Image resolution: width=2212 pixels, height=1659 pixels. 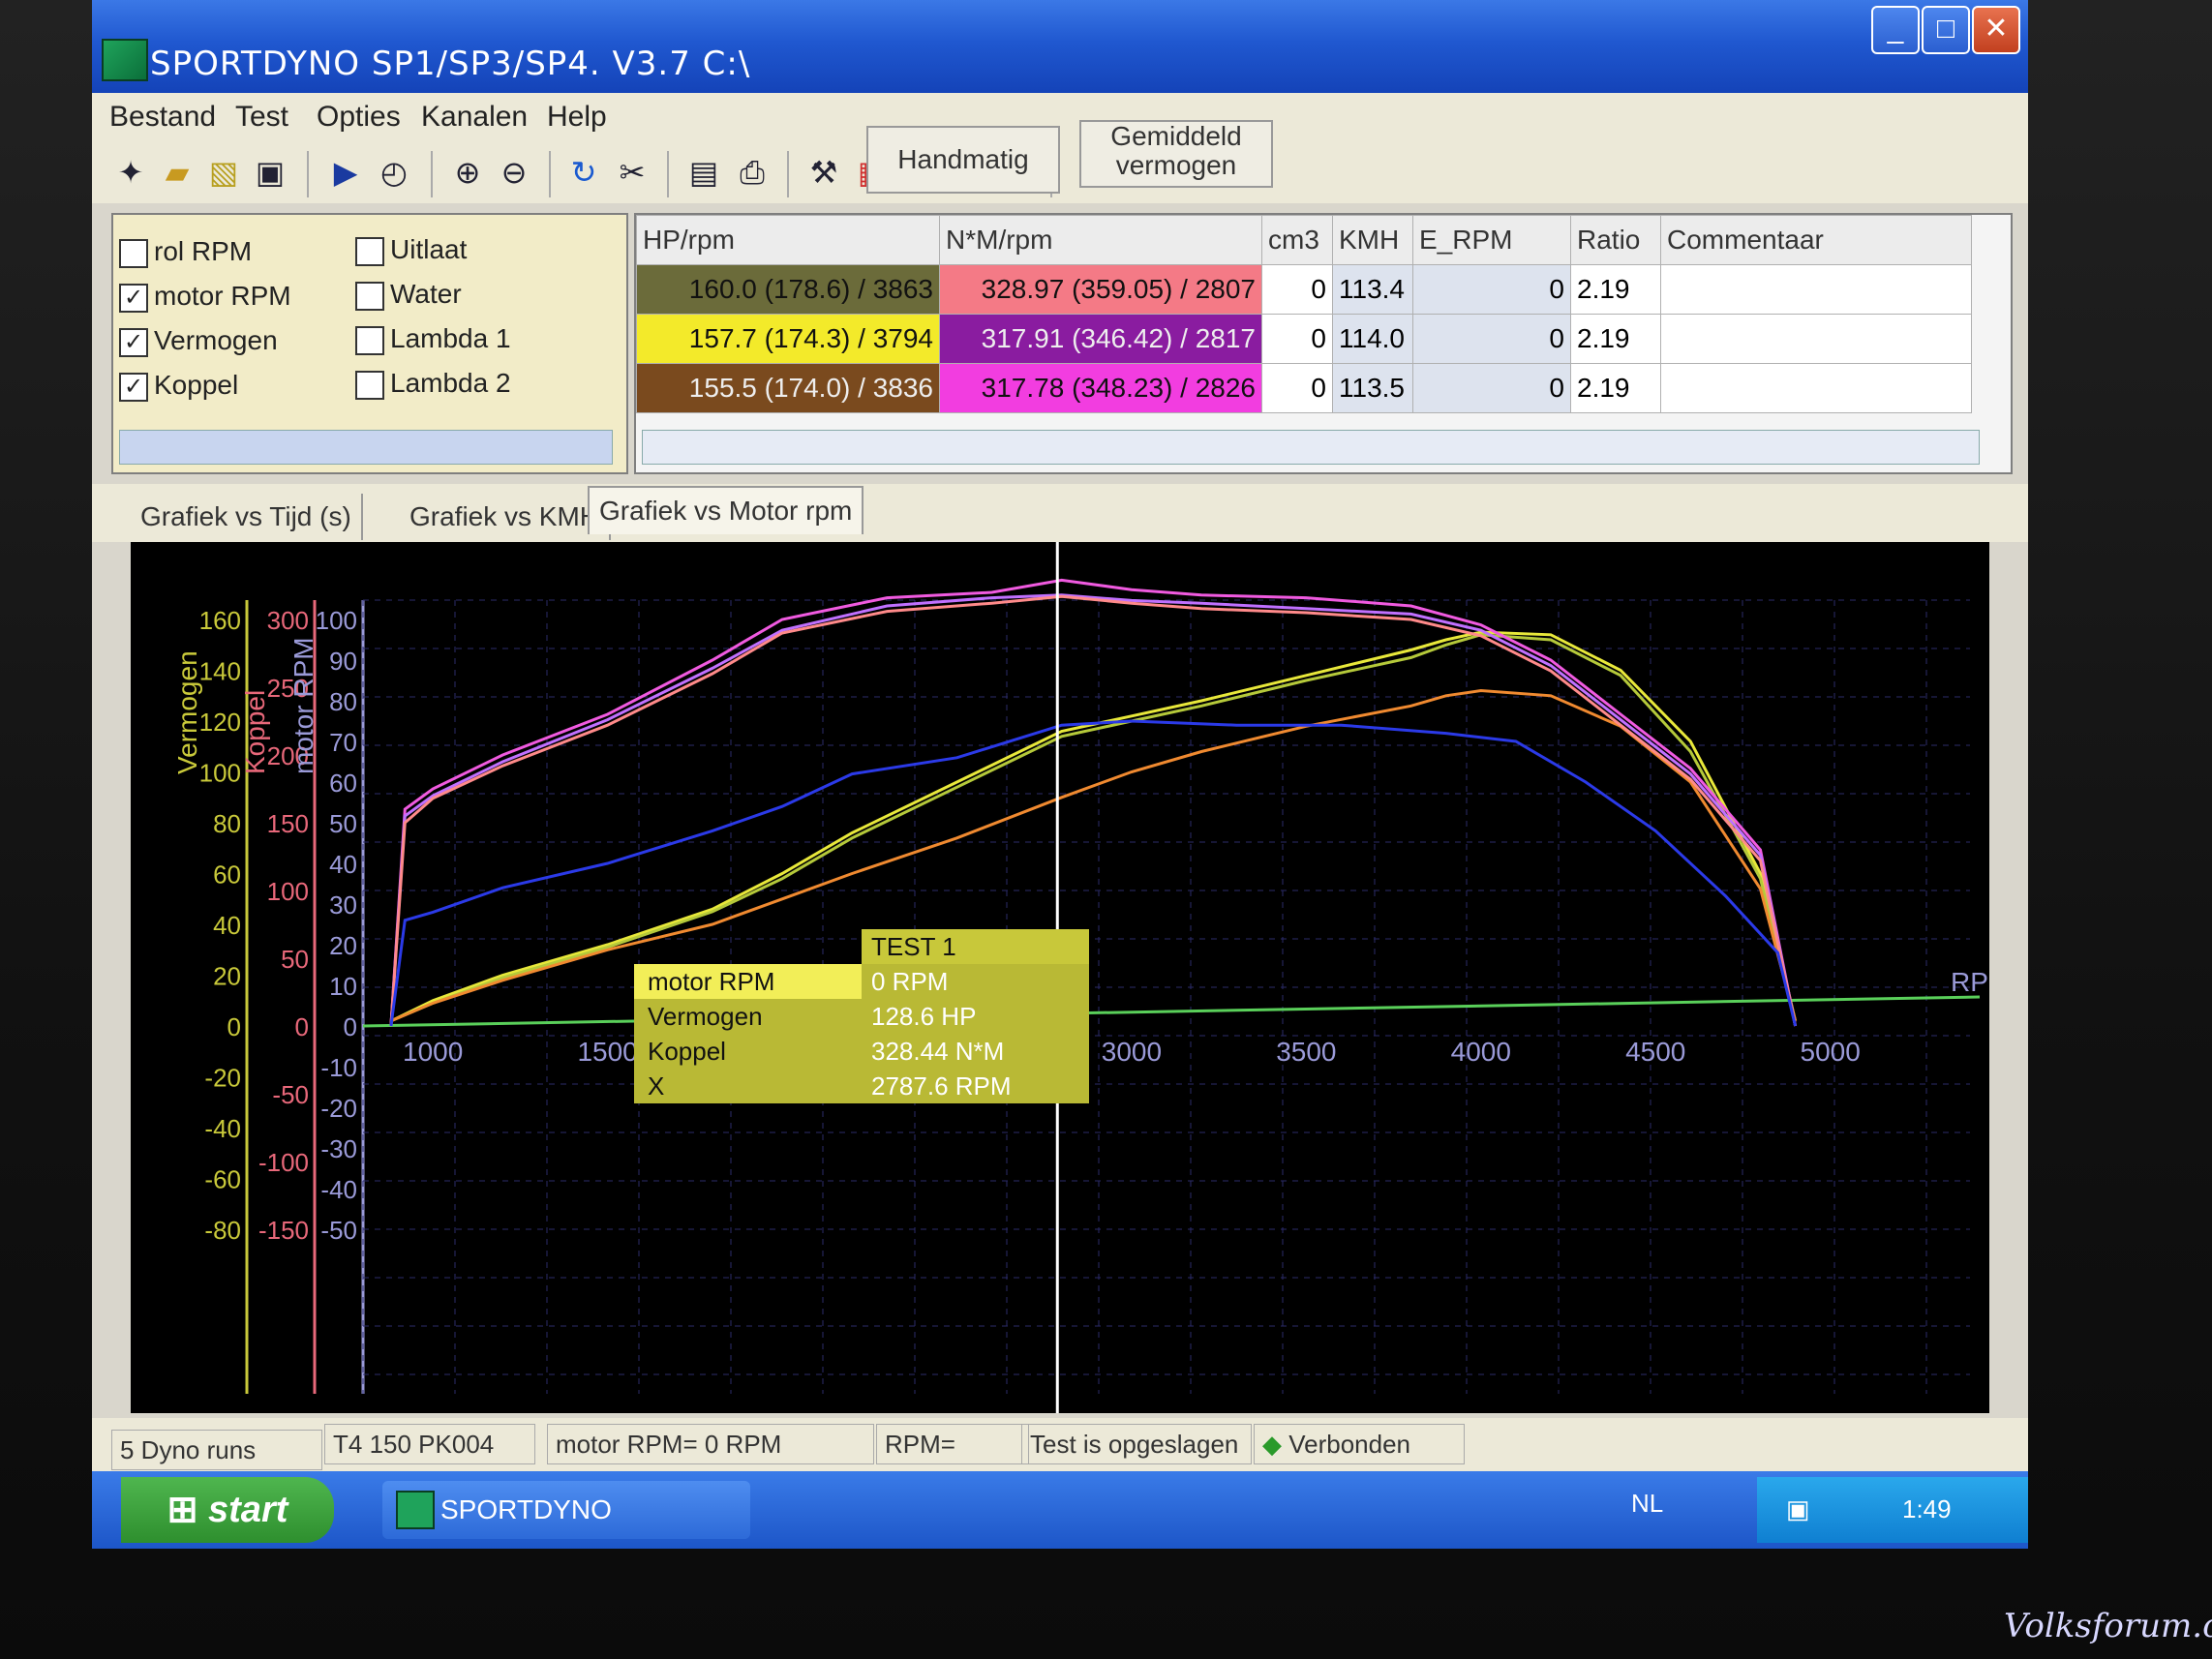 I want to click on channel-rol-rpm: rol RPM, so click(x=185, y=252).